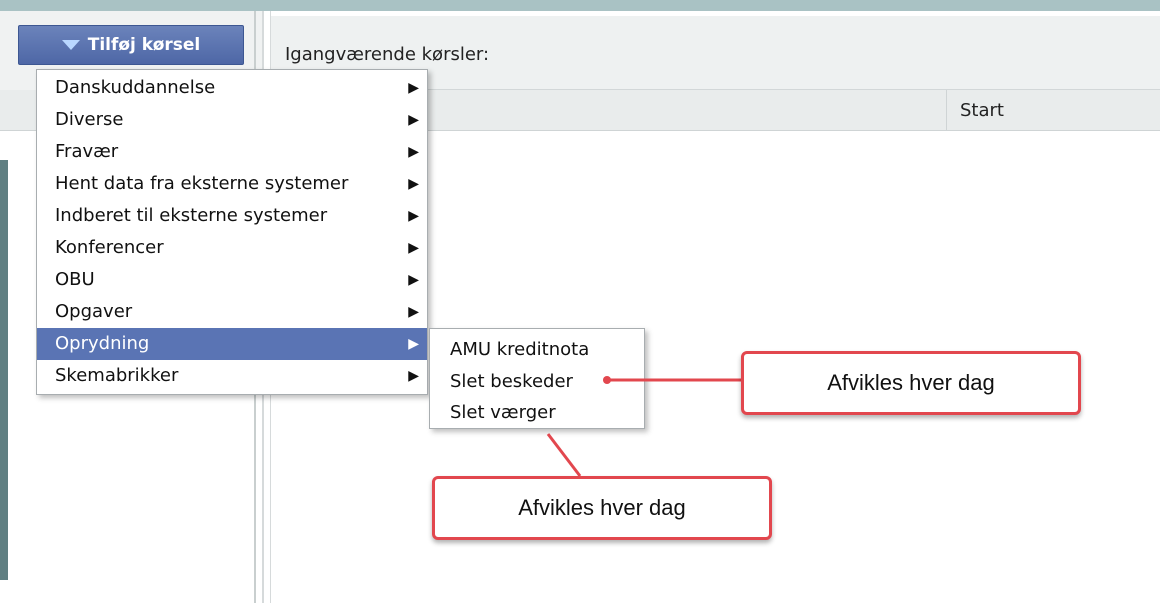  What do you see at coordinates (580, 5) in the screenshot?
I see `window-top-band` at bounding box center [580, 5].